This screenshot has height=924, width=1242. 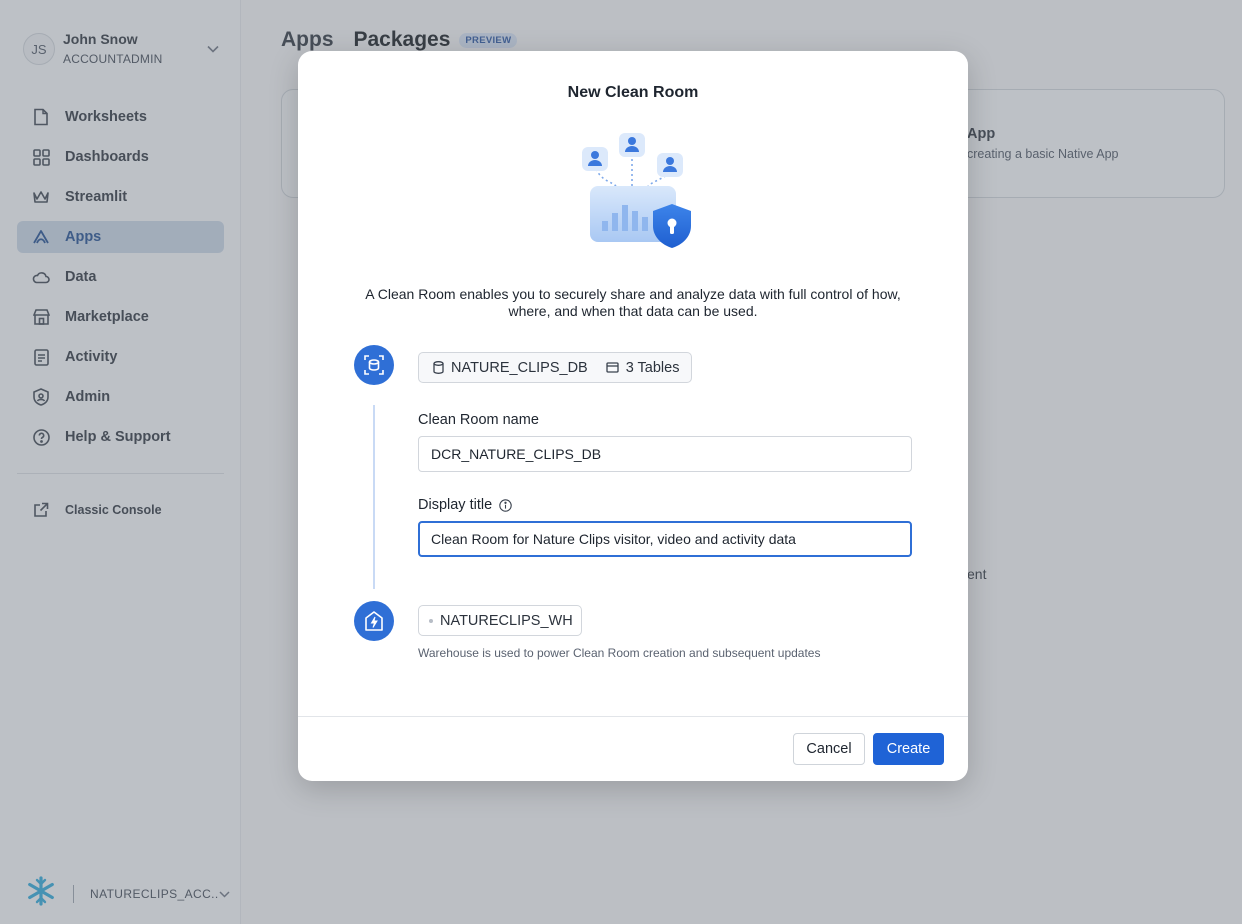 I want to click on cancel-button: Cancel, so click(x=829, y=749).